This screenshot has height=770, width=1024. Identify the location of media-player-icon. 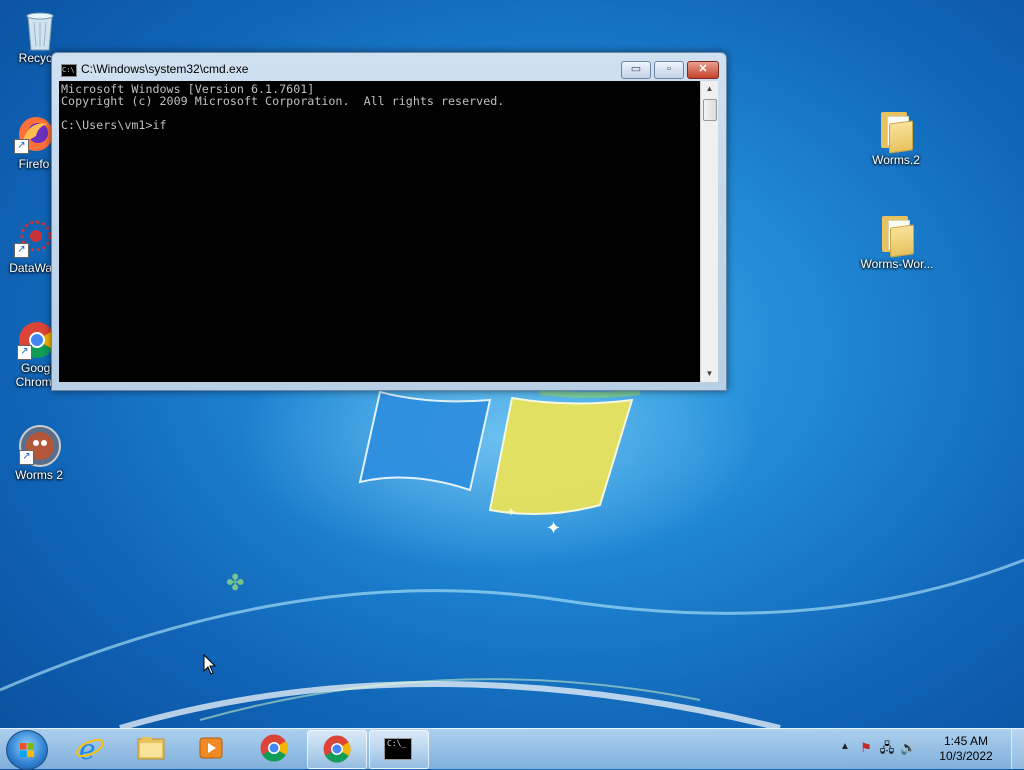
(211, 748).